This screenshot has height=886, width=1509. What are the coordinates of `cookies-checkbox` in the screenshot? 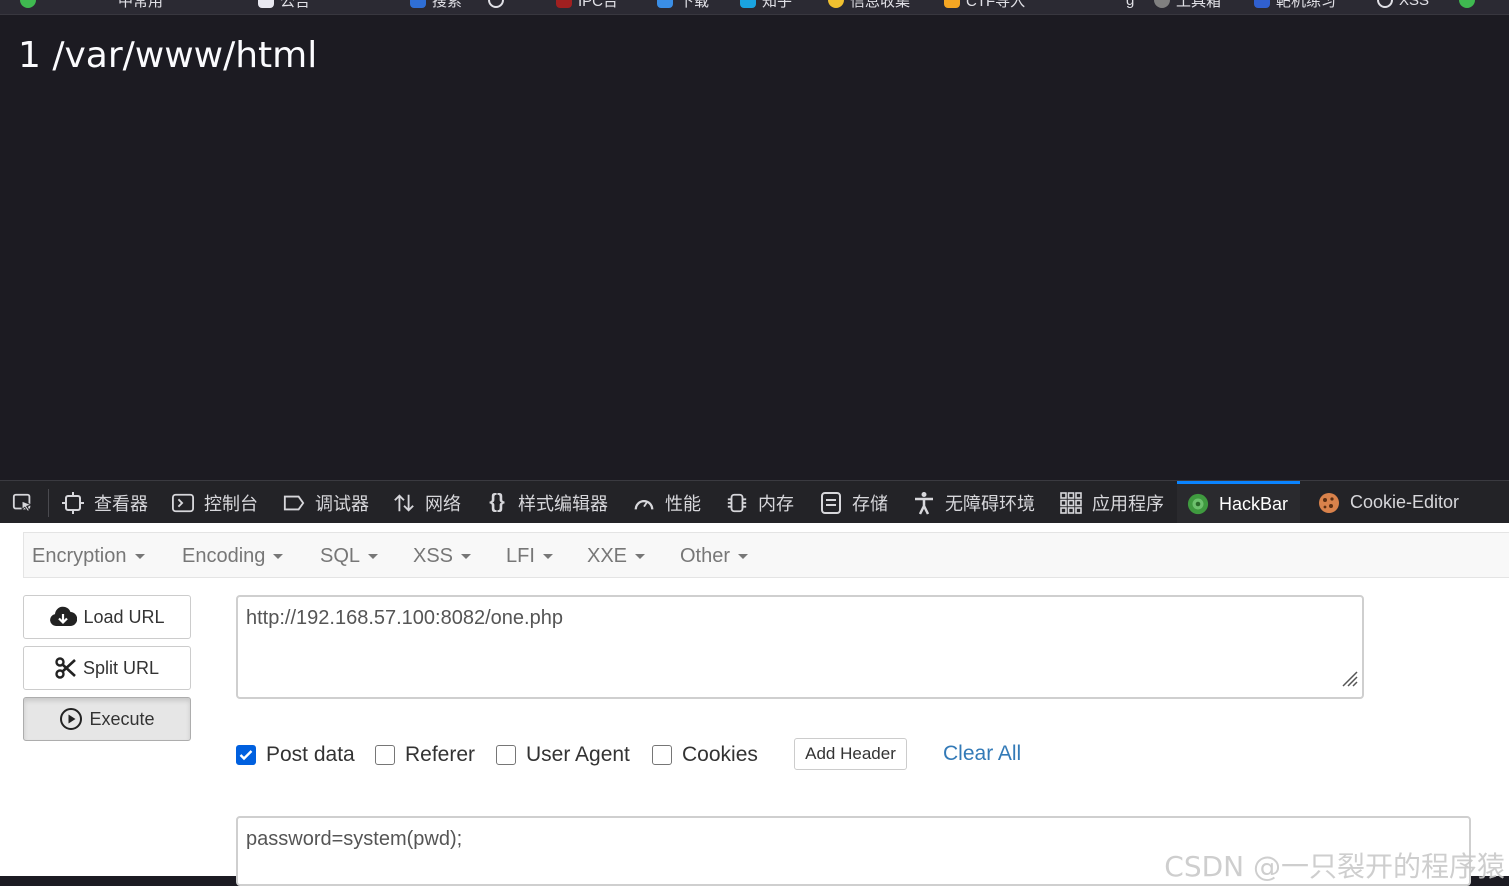 It's located at (662, 755).